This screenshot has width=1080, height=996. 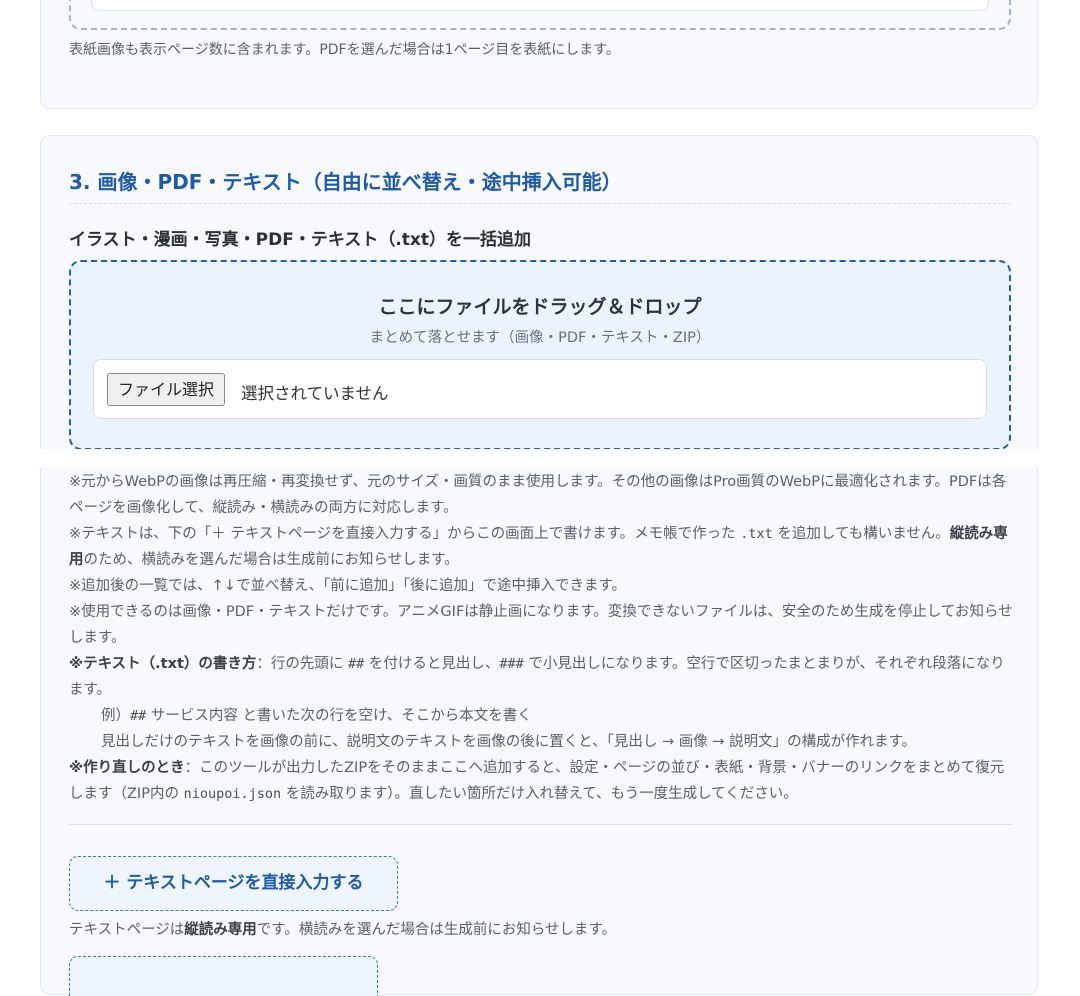 I want to click on section-title: 3. 画像・PDF・テキスト（自由に並べ替え・途中挿入可能）, so click(x=540, y=185).